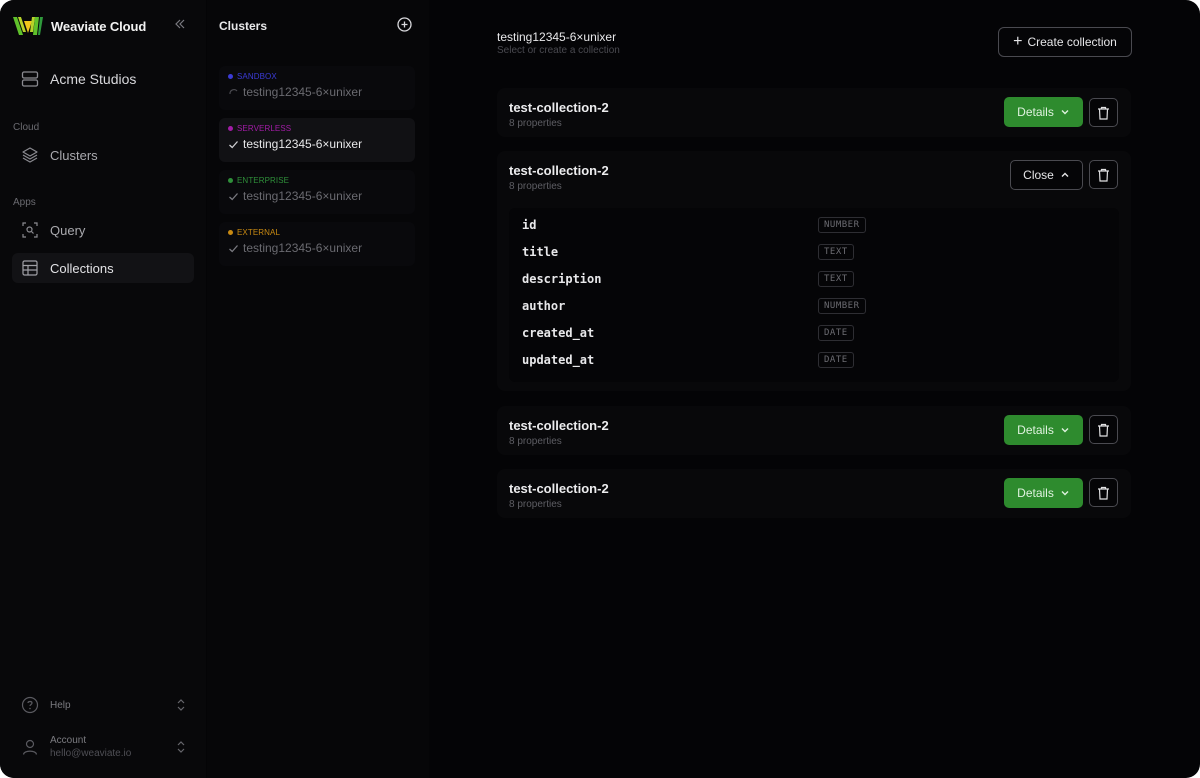 This screenshot has height=778, width=1200. Describe the element at coordinates (243, 26) in the screenshot. I see `clusters-title: Clusters` at that location.